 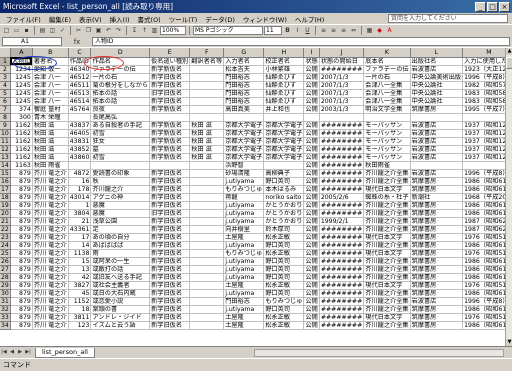 What do you see at coordinates (170, 93) in the screenshot?
I see `cell: 旧字旧仮名` at bounding box center [170, 93].